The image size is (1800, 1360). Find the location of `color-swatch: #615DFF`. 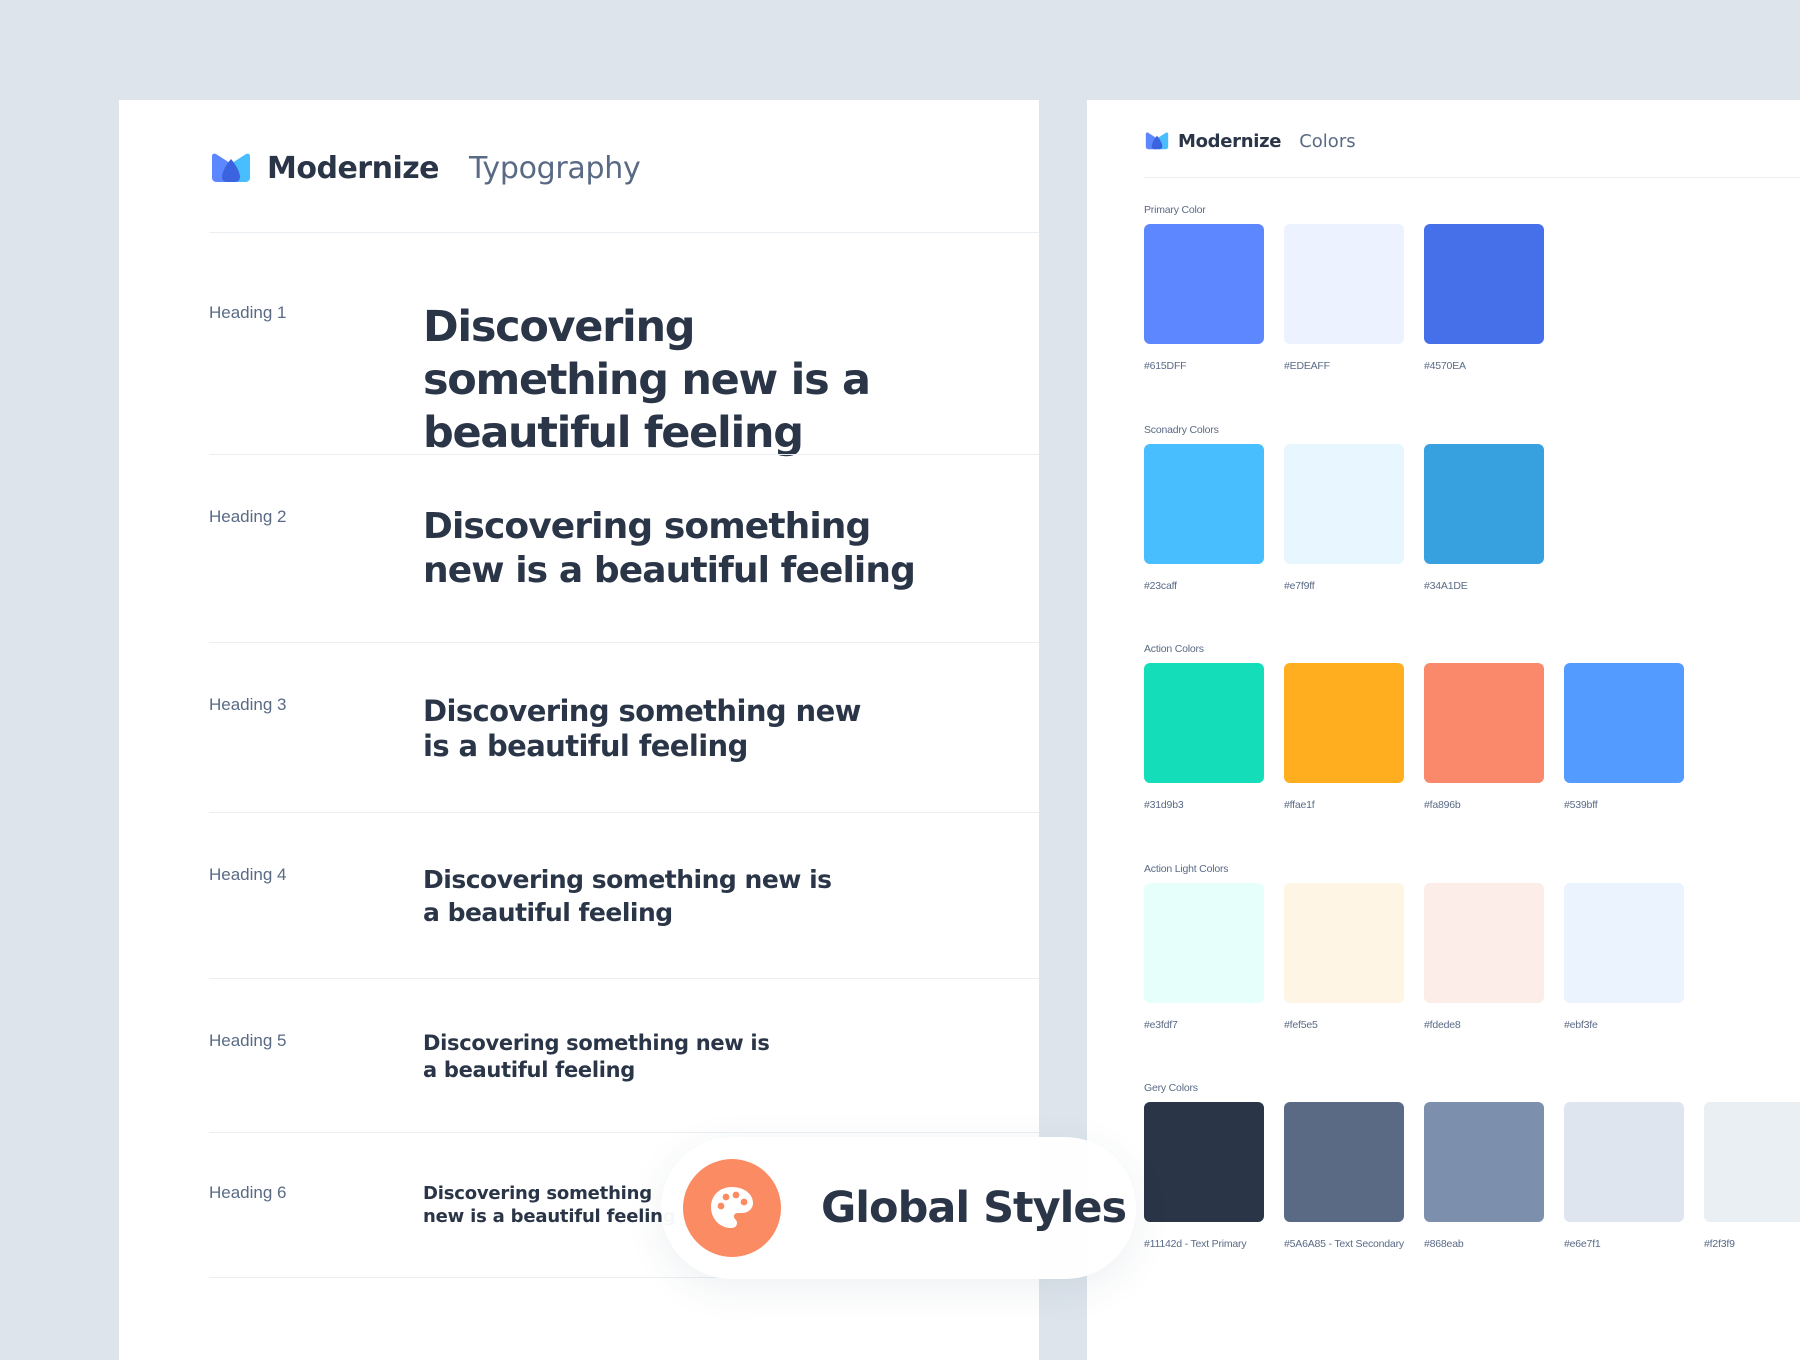

color-swatch: #615DFF is located at coordinates (1204, 298).